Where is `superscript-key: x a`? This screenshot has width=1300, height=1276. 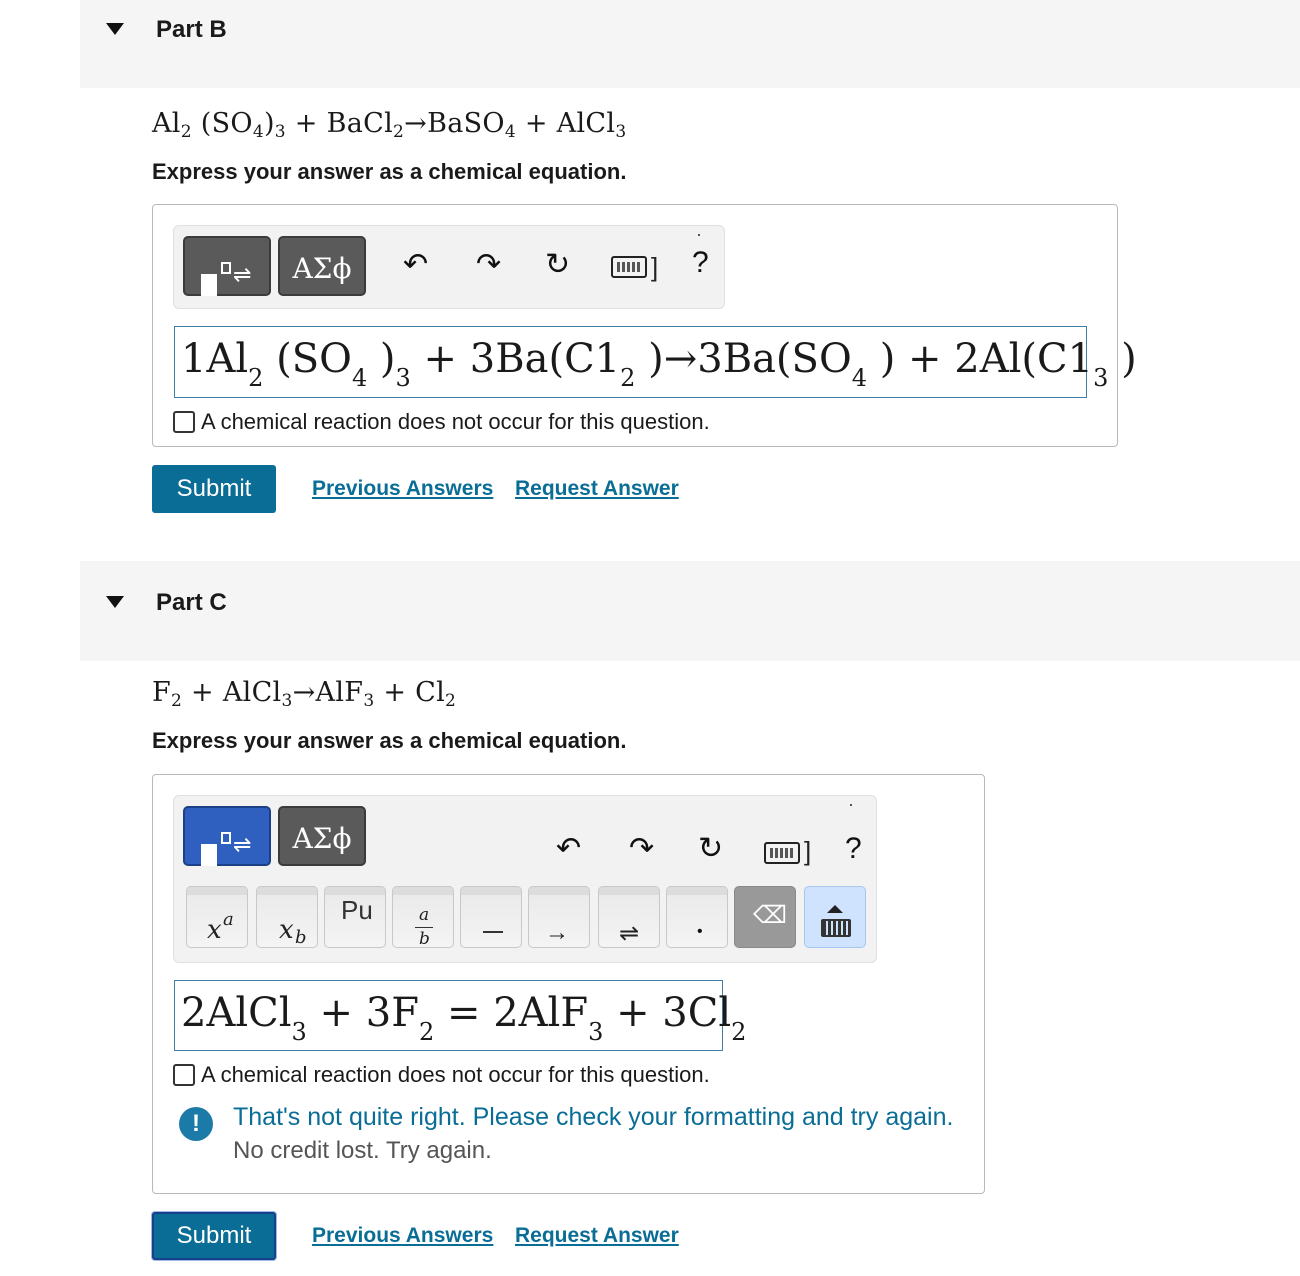 superscript-key: x a is located at coordinates (217, 917).